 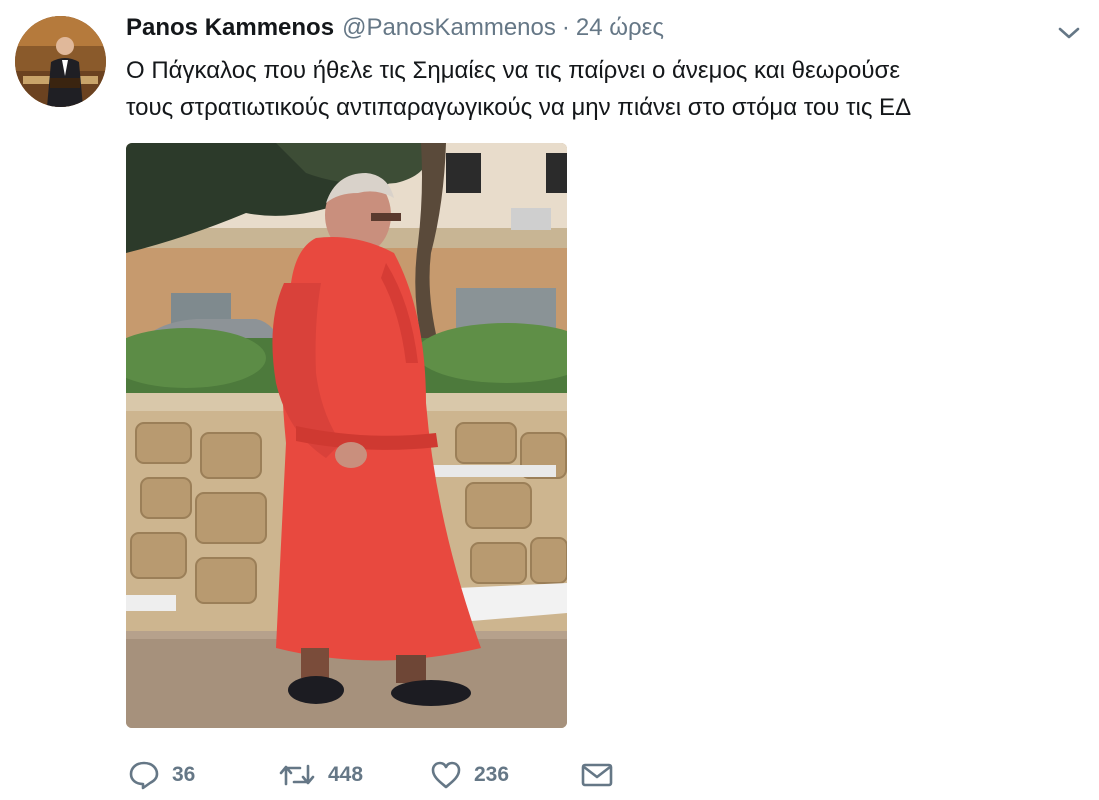 What do you see at coordinates (446, 775) in the screenshot?
I see `heart-icon` at bounding box center [446, 775].